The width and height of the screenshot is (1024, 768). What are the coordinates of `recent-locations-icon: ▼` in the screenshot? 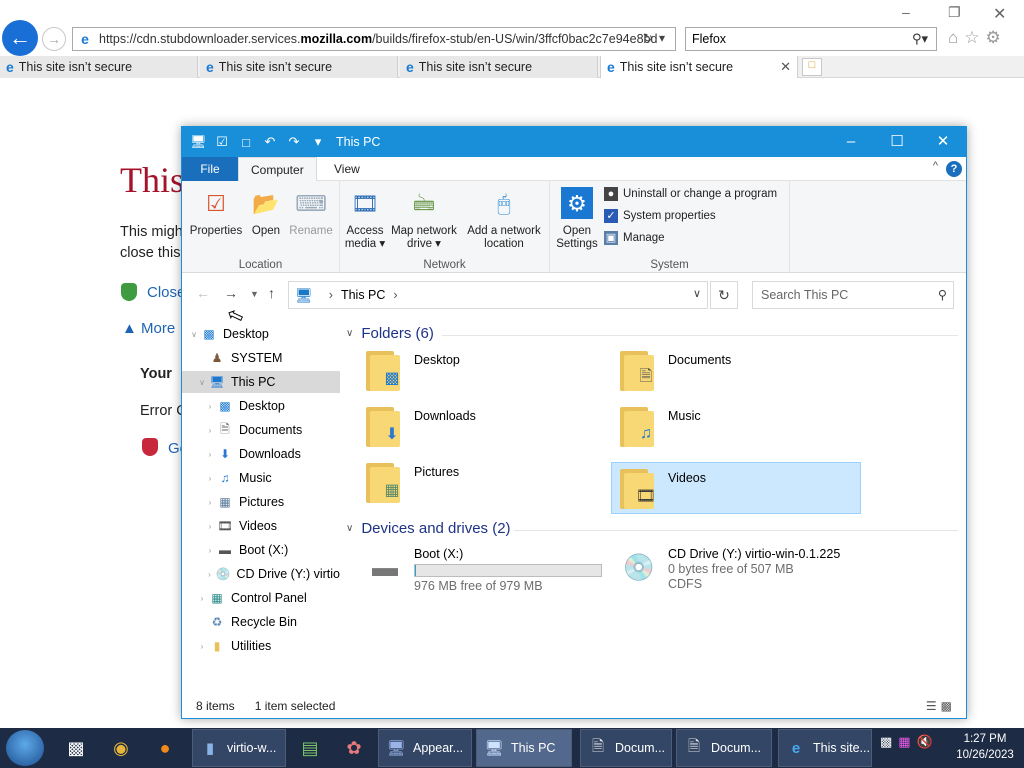 It's located at (254, 294).